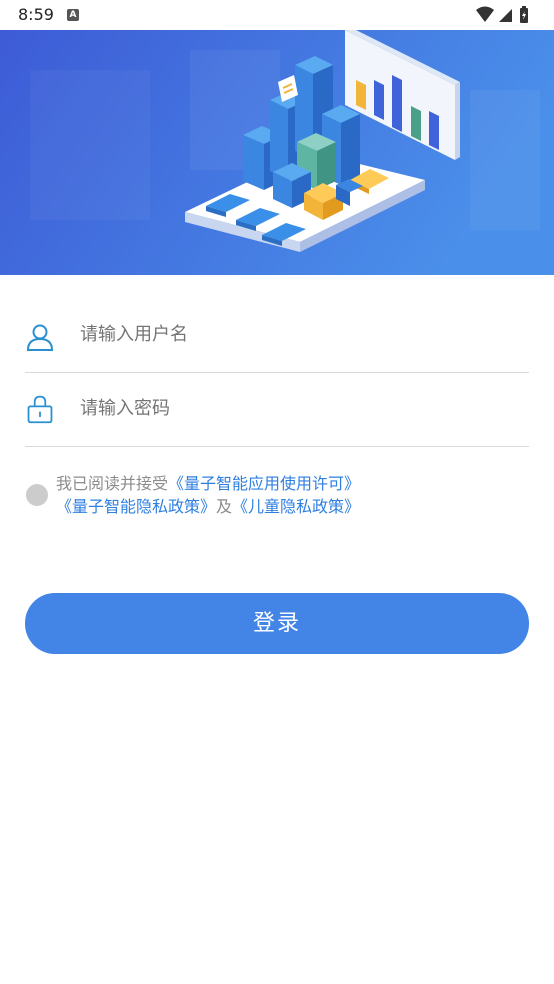 Image resolution: width=554 pixels, height=984 pixels. Describe the element at coordinates (36, 14) in the screenshot. I see `status-time: 8:59` at that location.